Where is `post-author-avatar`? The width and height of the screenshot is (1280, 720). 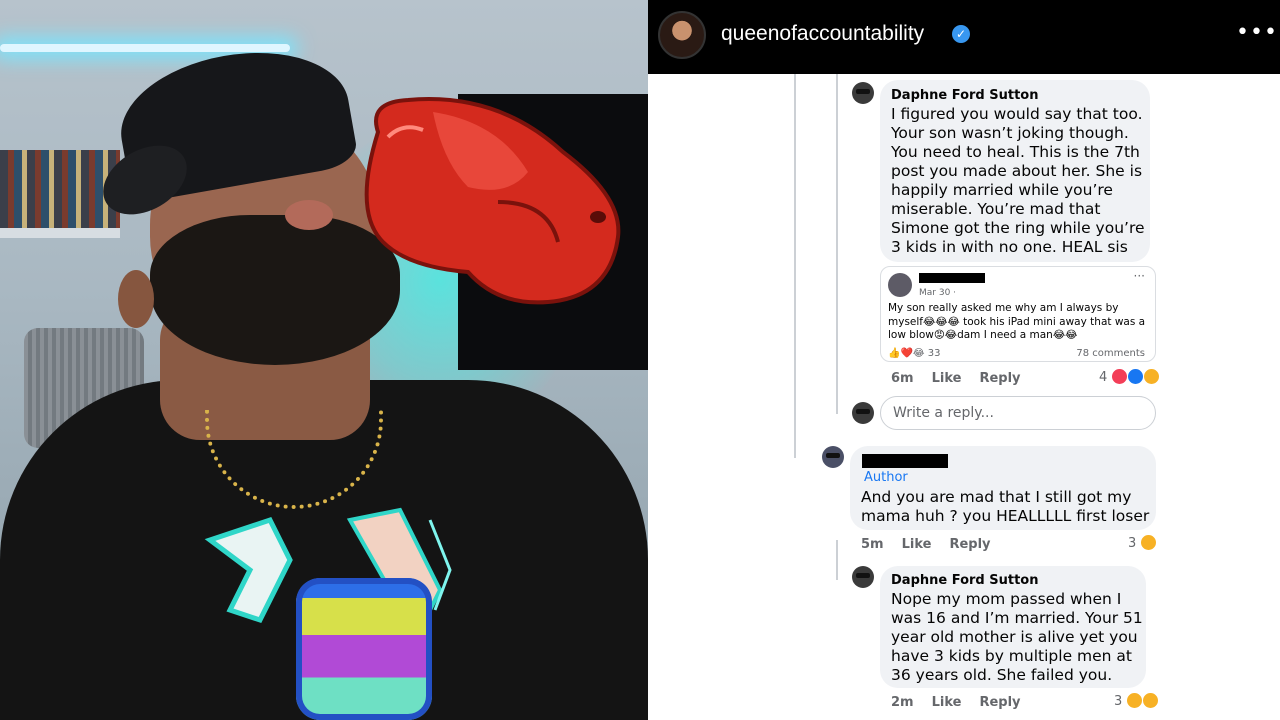
post-author-avatar is located at coordinates (900, 285).